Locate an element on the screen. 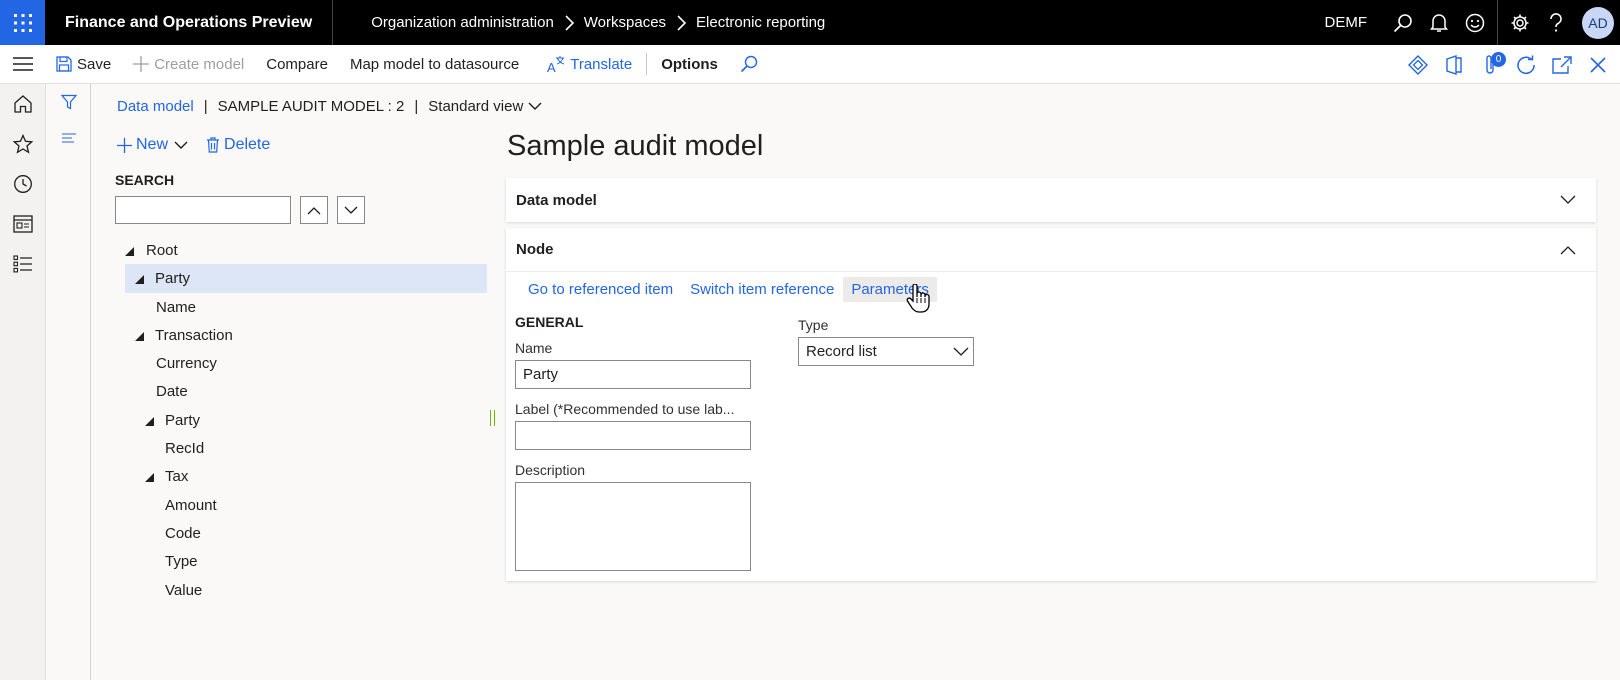 This screenshot has width=1620, height=680. related-info-lines-icon is located at coordinates (68, 138).